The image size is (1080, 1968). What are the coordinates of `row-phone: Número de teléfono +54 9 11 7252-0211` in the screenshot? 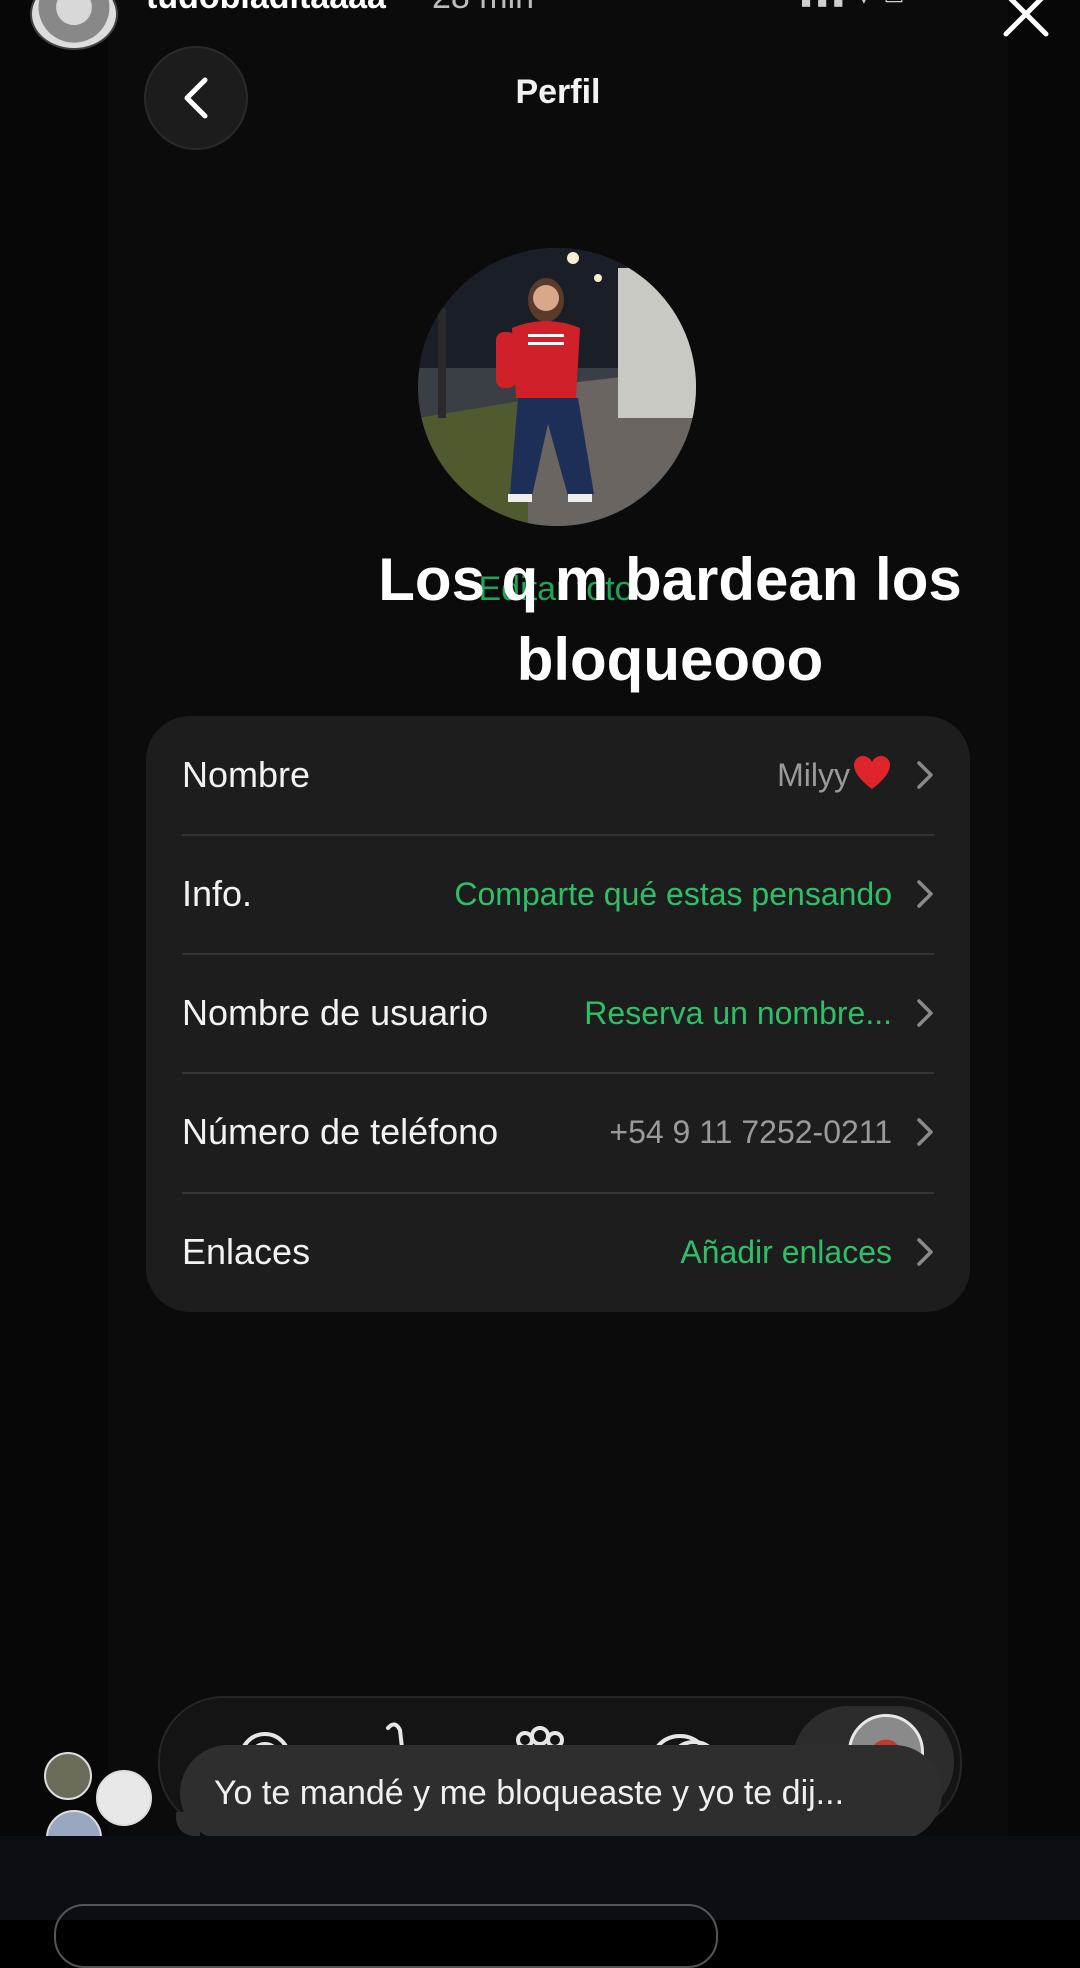 It's located at (558, 1132).